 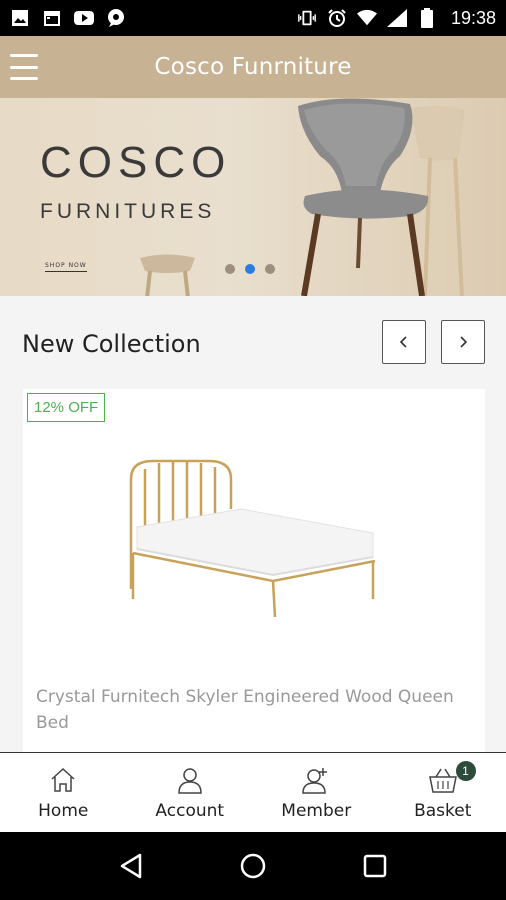 I want to click on chevron-left-icon, so click(x=403, y=342).